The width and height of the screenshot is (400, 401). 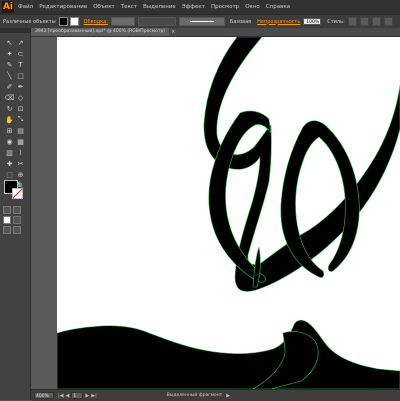 I want to click on lasso-tool-icon: ⊂, so click(x=20, y=53).